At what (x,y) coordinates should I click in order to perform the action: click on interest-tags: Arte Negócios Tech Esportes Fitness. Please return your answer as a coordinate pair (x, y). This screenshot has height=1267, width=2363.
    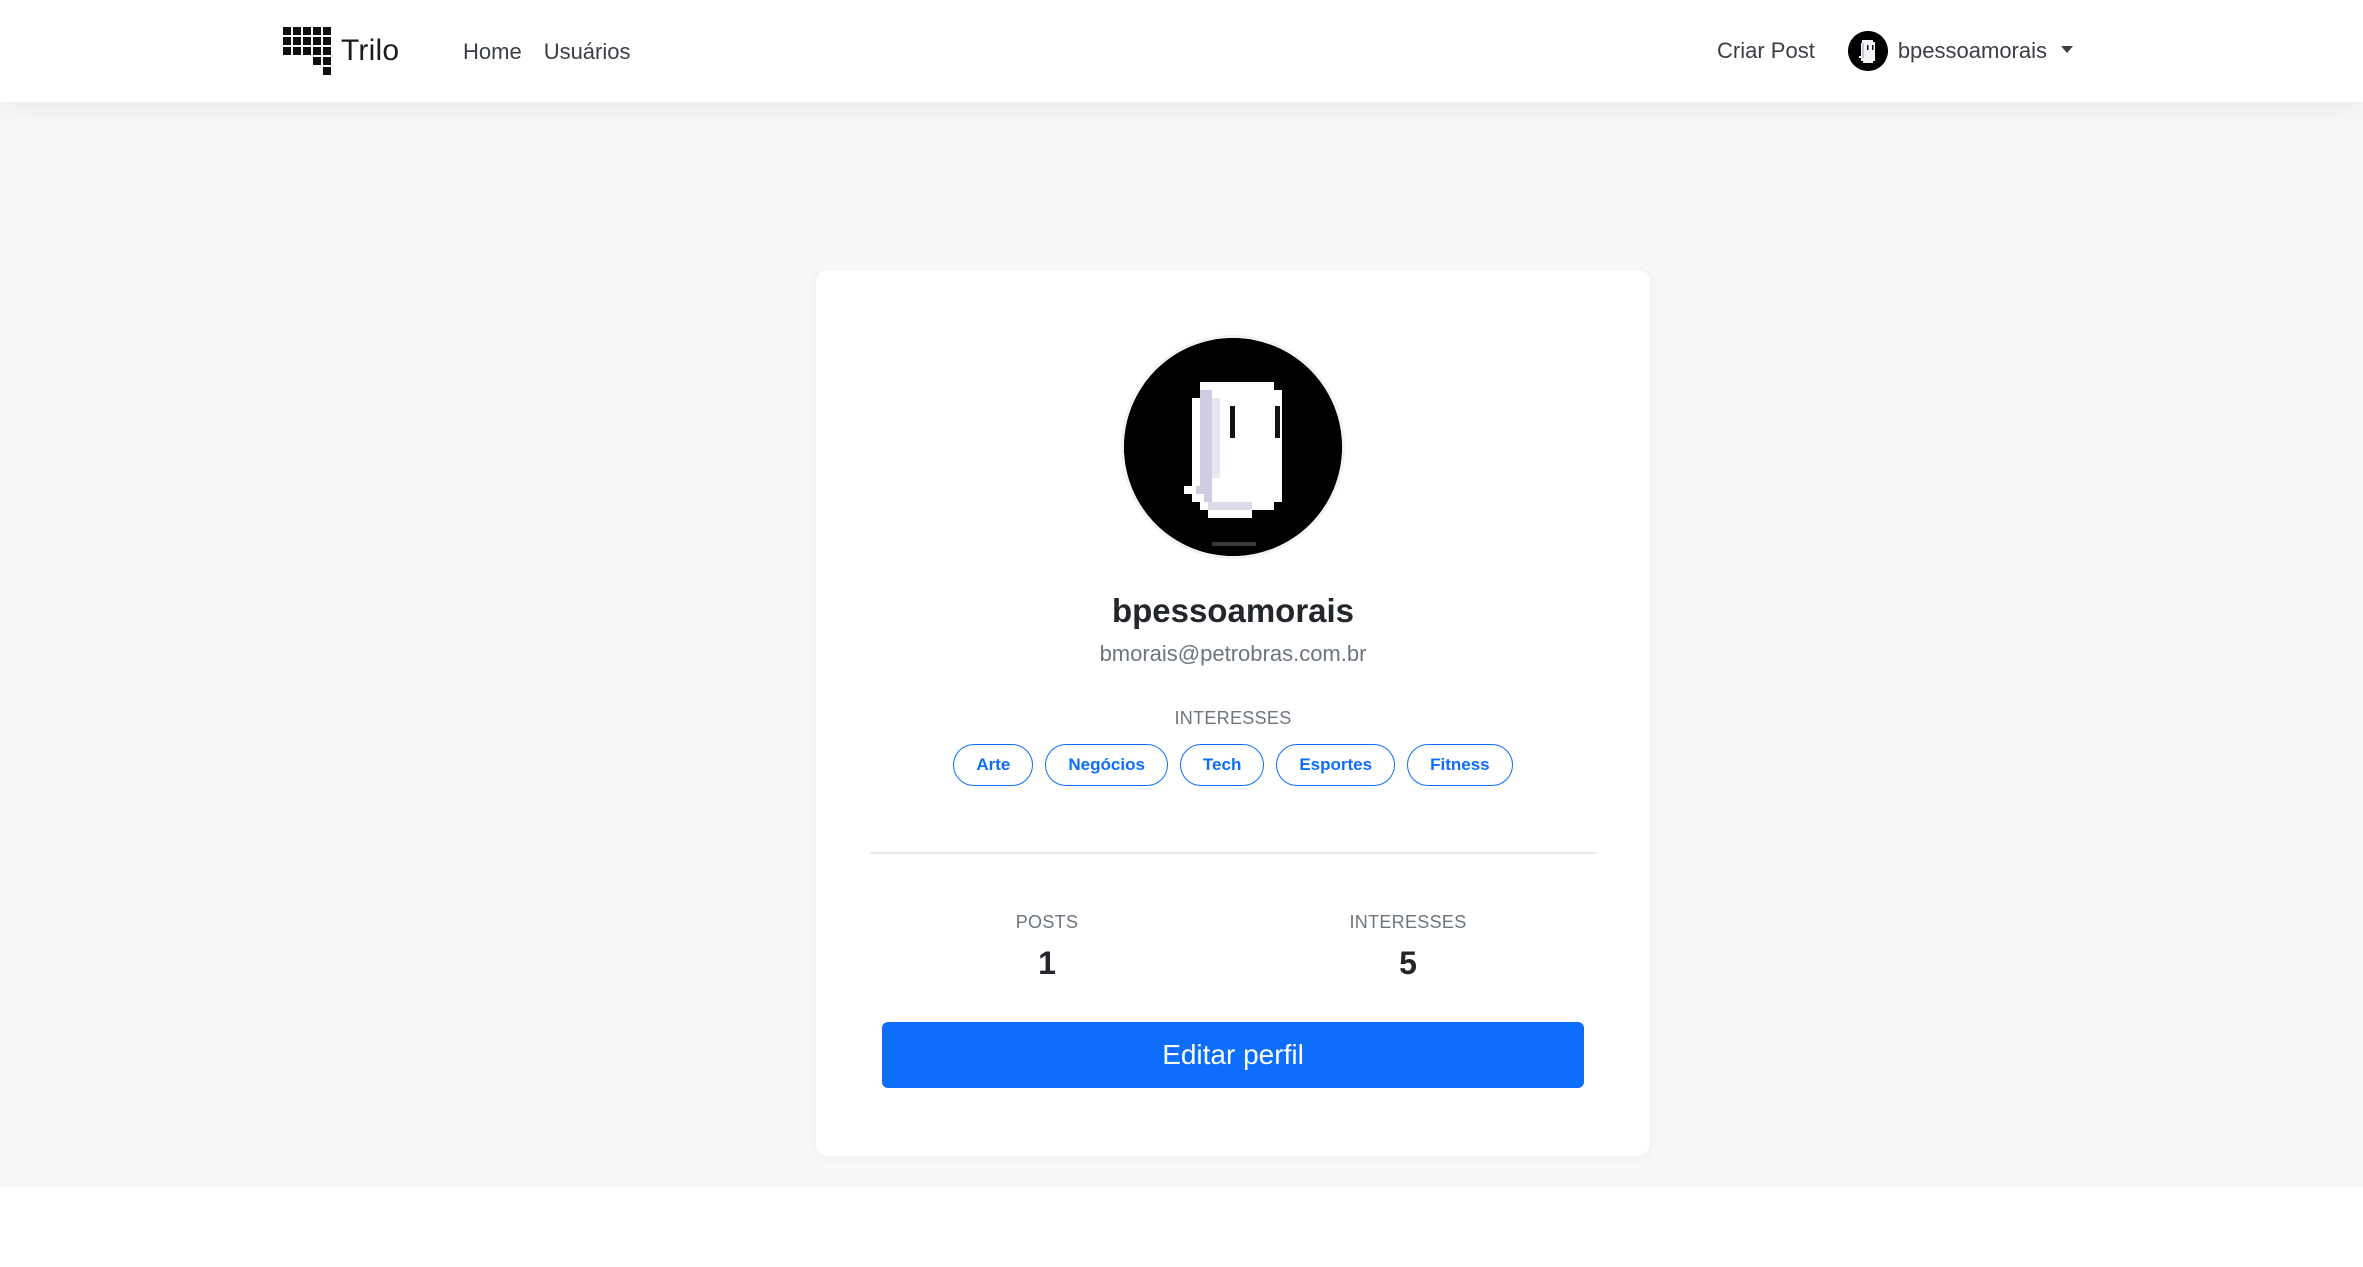
    Looking at the image, I should click on (1233, 765).